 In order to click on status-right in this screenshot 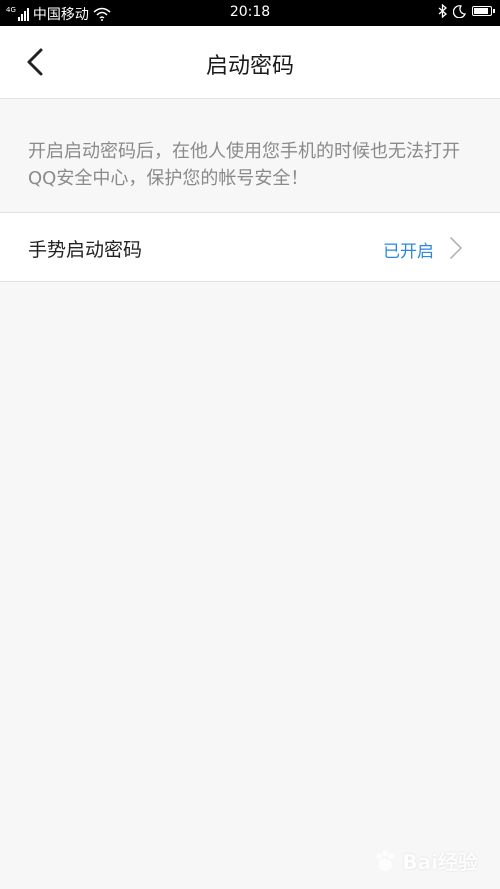, I will do `click(466, 11)`.